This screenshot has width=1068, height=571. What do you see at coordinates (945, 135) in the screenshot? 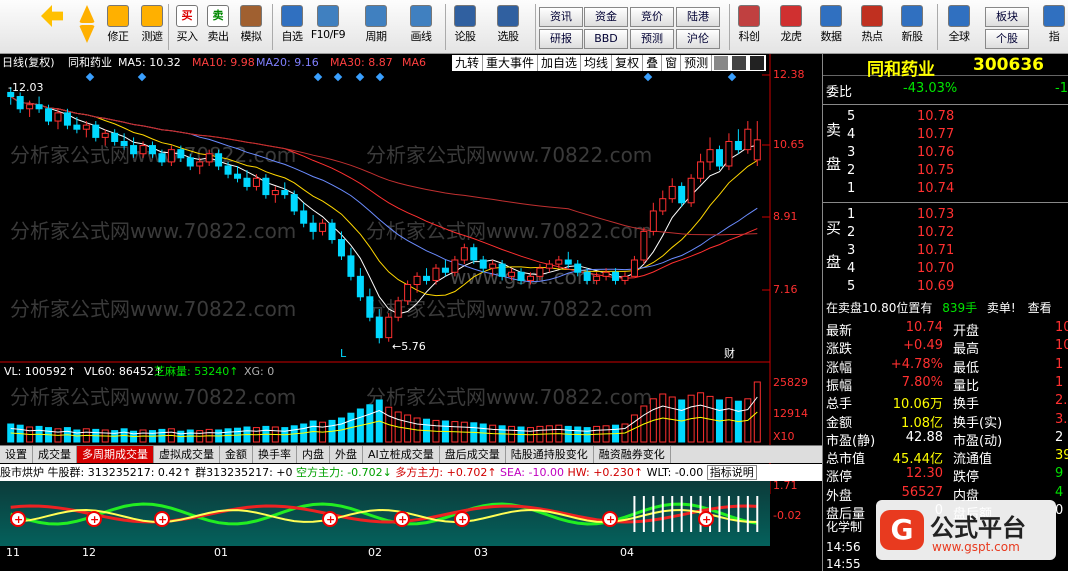
I see `sell-box-row-1: 4 10.77` at bounding box center [945, 135].